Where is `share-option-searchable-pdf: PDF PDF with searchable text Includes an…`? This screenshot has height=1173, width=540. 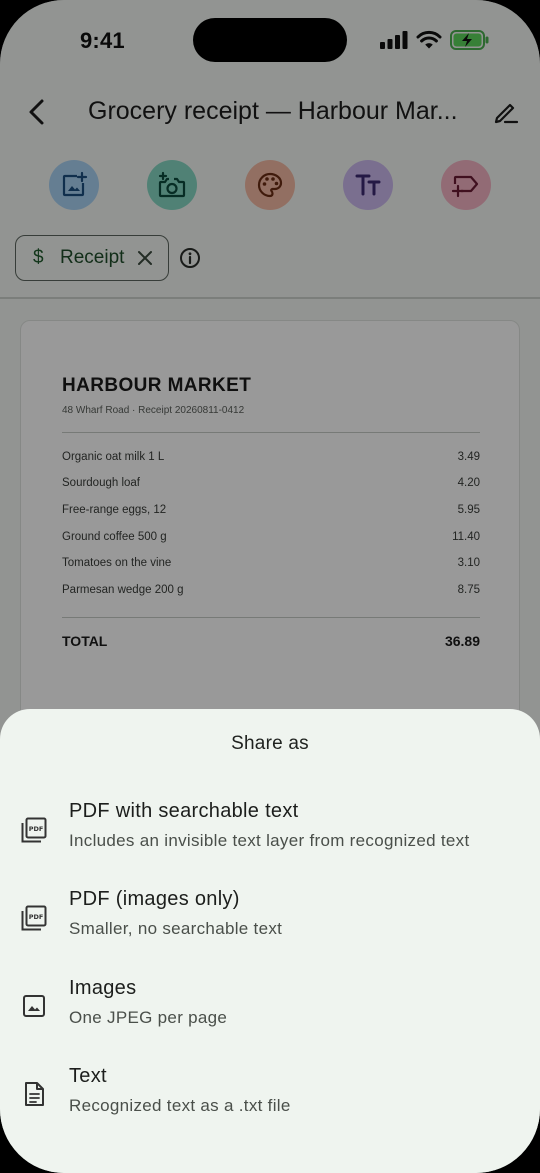 share-option-searchable-pdf: PDF PDF with searchable text Includes an… is located at coordinates (270, 840).